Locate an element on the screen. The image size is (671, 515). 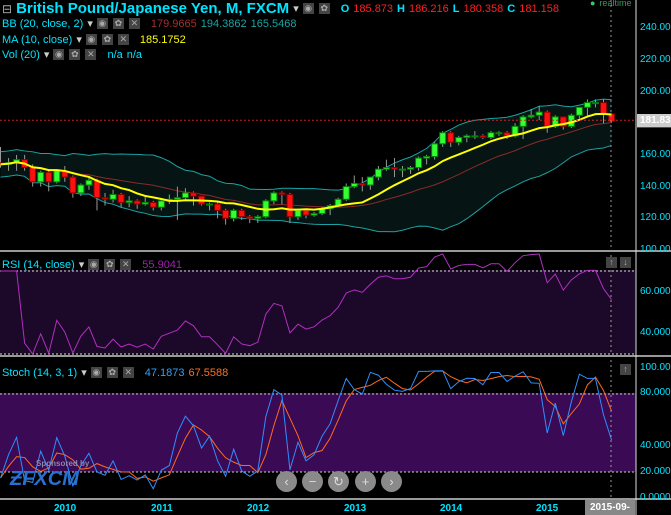
rsi-tick: 40.0000 is located at coordinates (655, 332).